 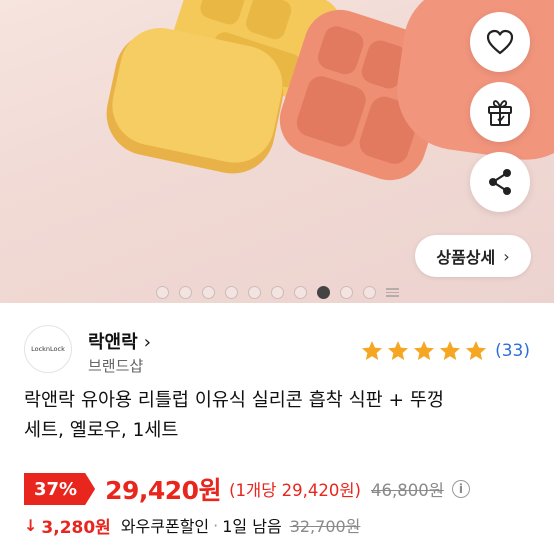 I want to click on brand-name-link: 락앤락 ›, so click(x=119, y=341).